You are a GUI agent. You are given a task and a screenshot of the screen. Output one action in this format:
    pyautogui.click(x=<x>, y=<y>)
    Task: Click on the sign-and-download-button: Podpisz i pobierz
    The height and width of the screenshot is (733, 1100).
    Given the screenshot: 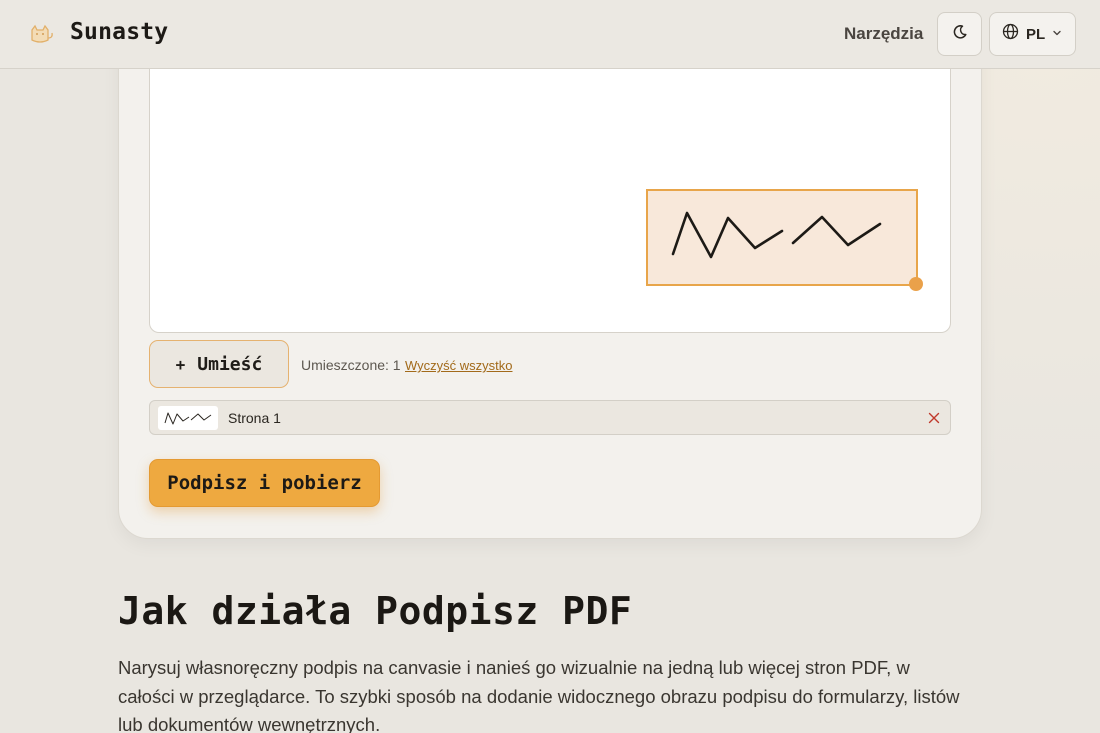 What is the action you would take?
    pyautogui.click(x=264, y=483)
    